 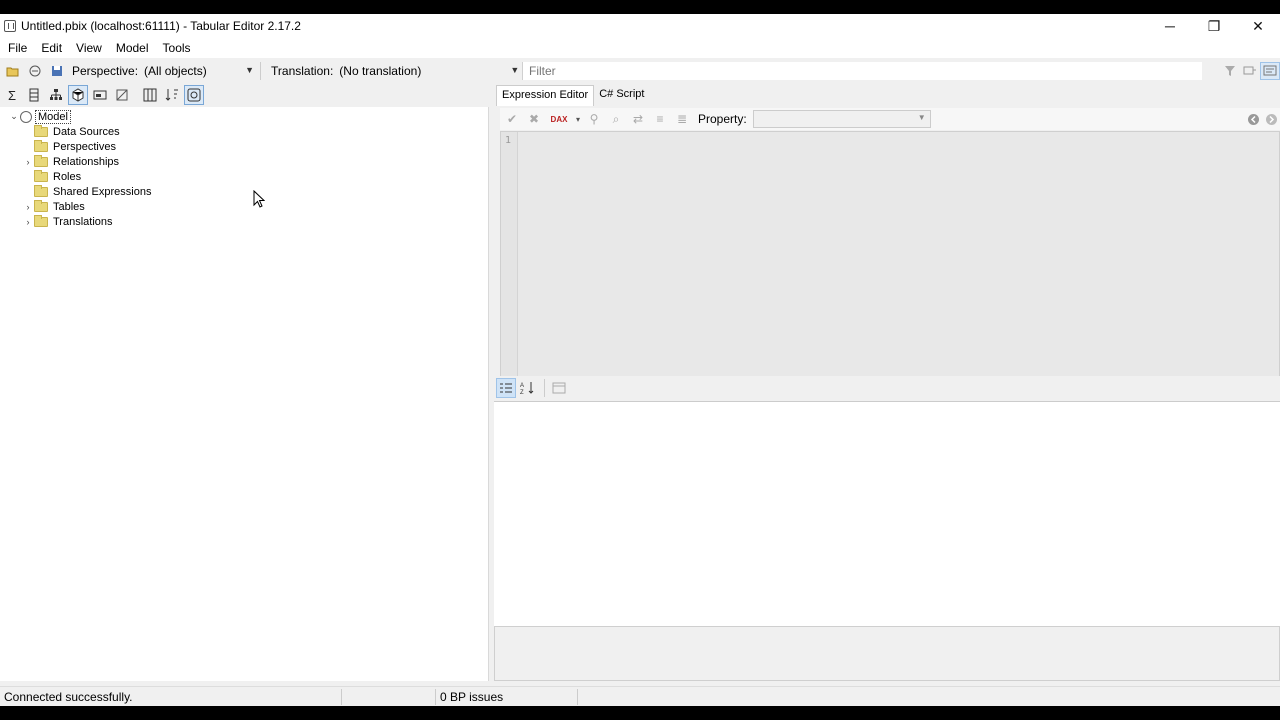 What do you see at coordinates (508, 140) in the screenshot?
I see `line-number: 1` at bounding box center [508, 140].